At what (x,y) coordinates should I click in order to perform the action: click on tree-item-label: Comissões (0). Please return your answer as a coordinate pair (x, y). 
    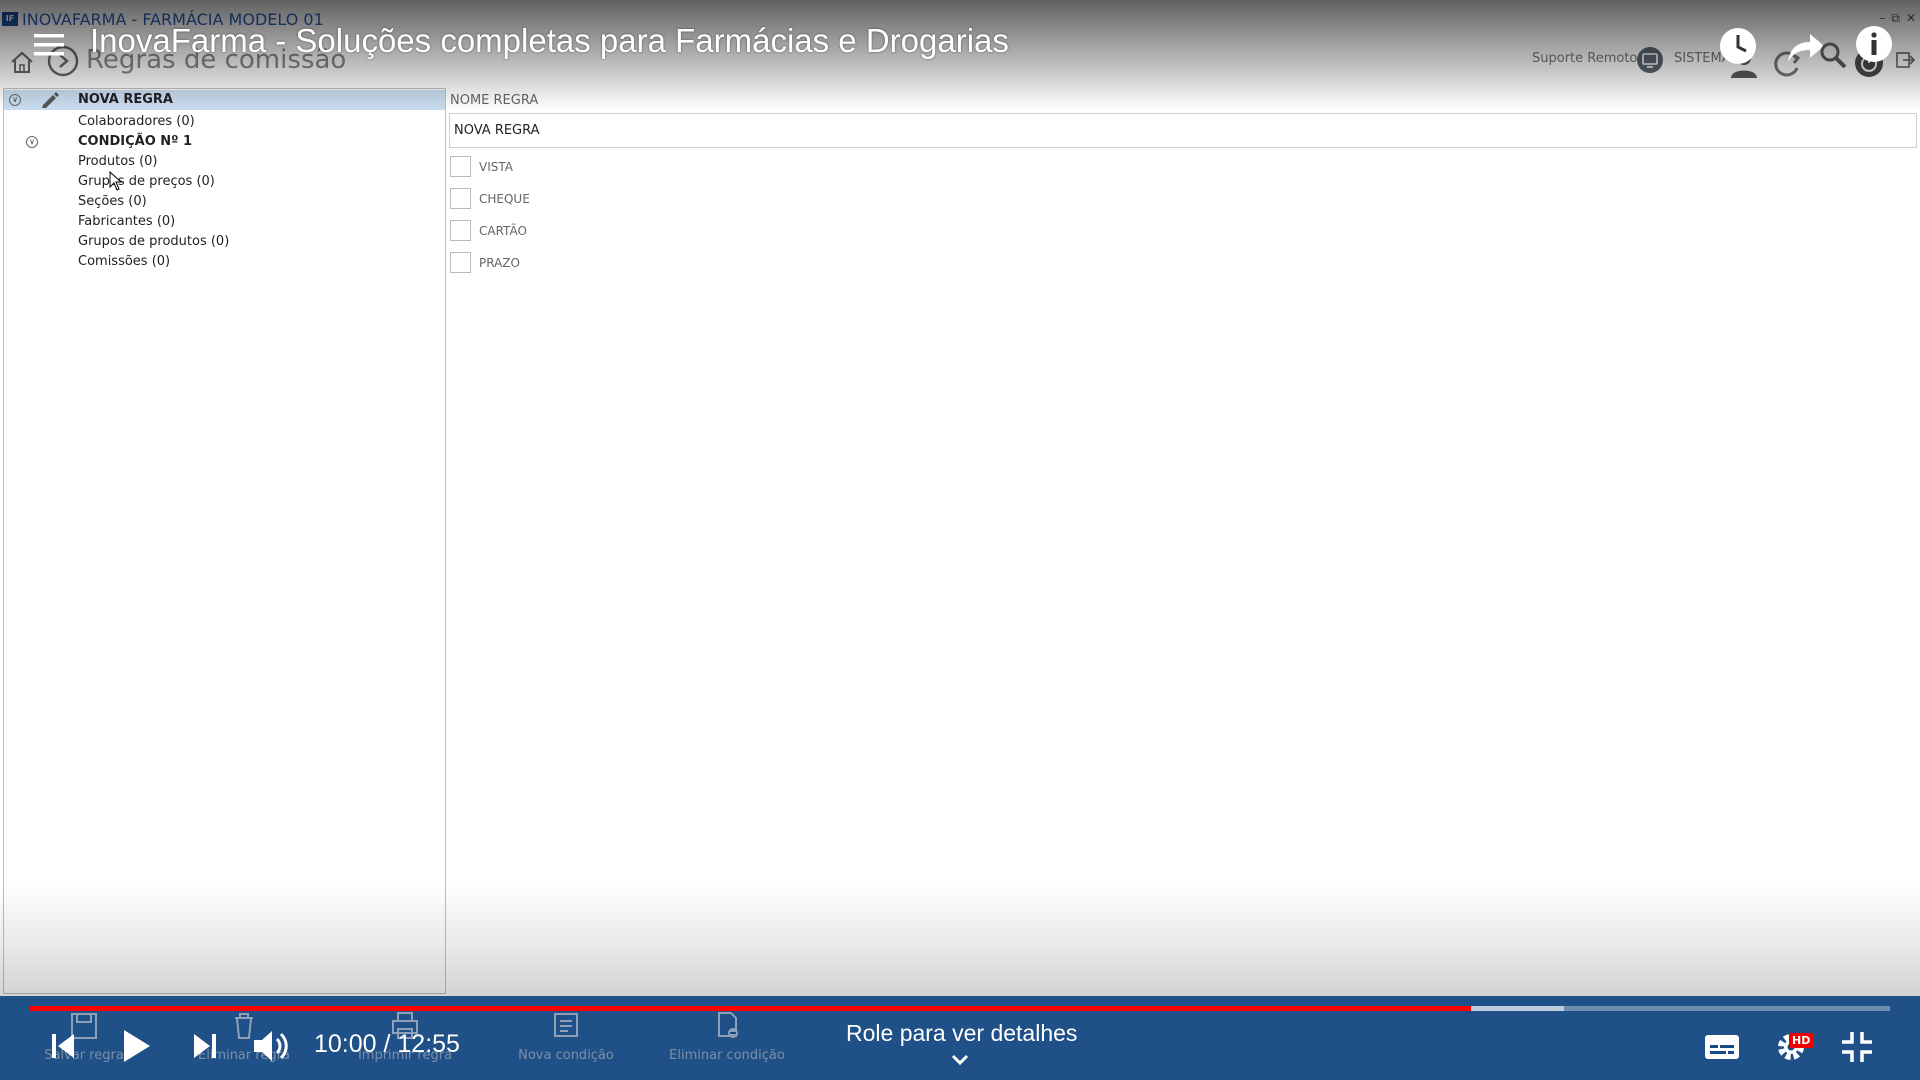
    Looking at the image, I should click on (124, 261).